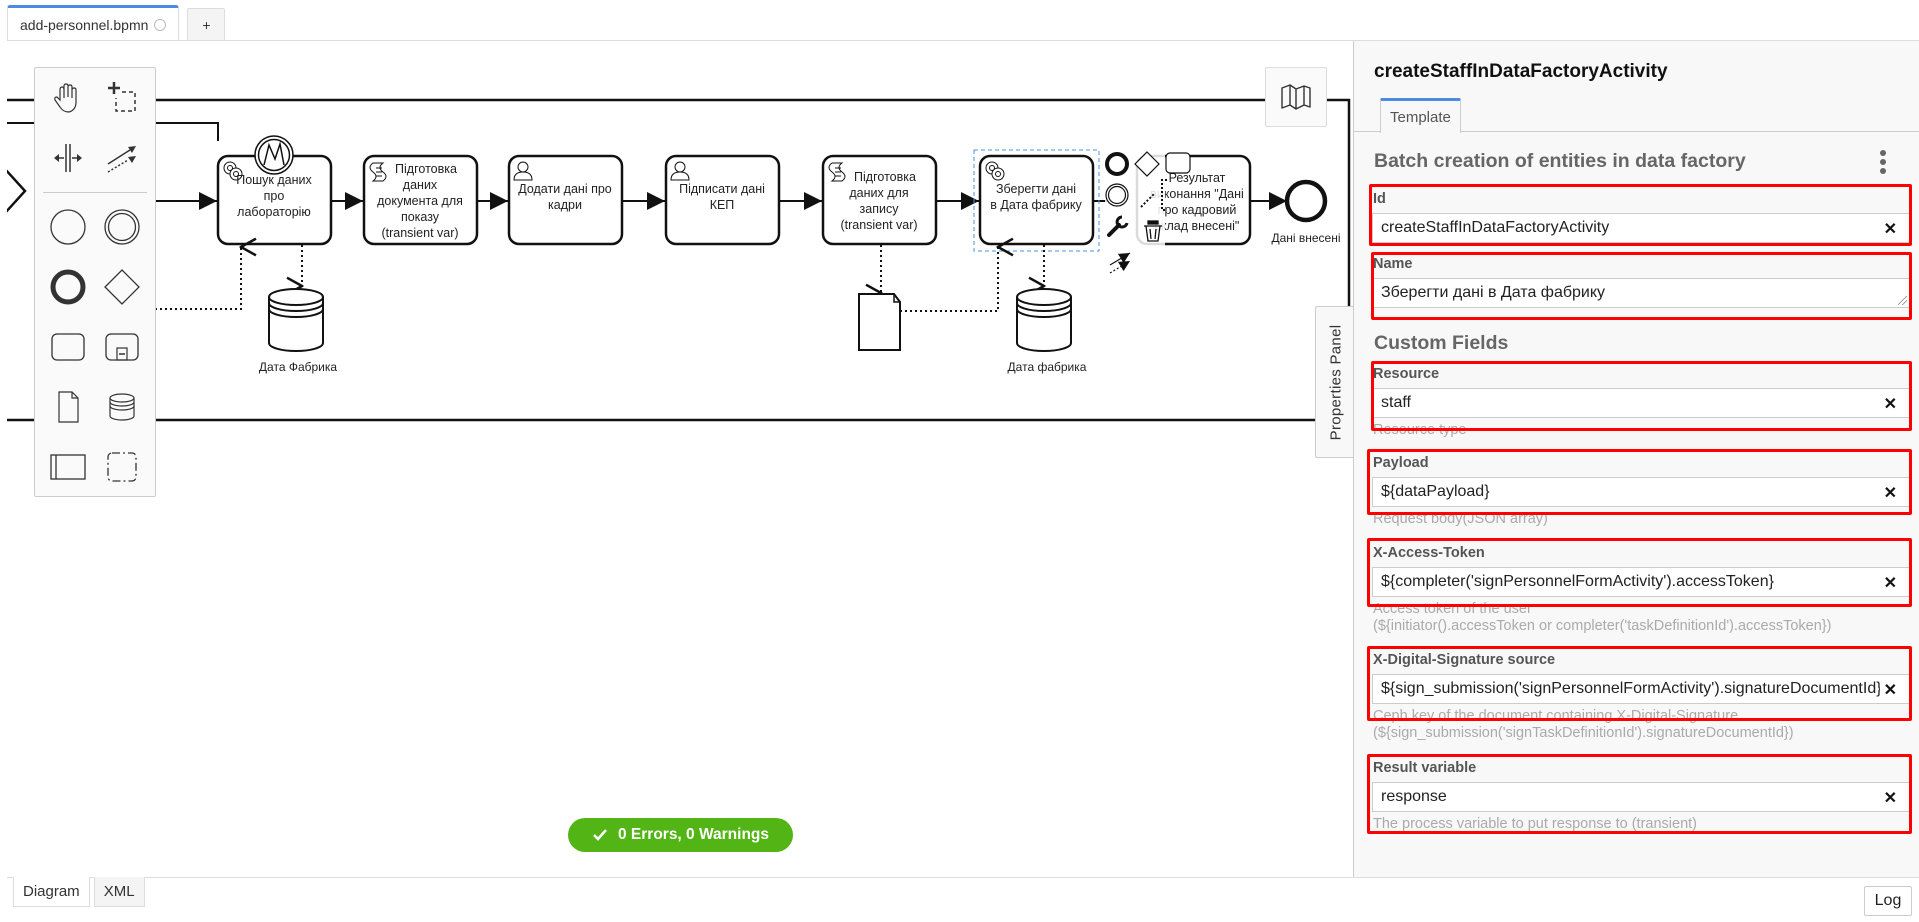 The image size is (1919, 922). I want to click on gateway-partial, so click(17, 191).